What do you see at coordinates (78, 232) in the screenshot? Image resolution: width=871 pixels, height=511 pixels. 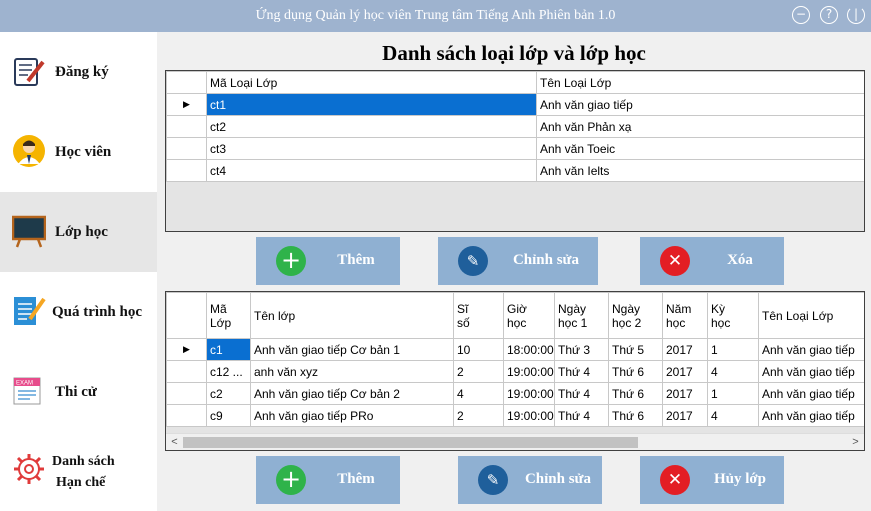 I see `sidebar-item-classes: Lớp học` at bounding box center [78, 232].